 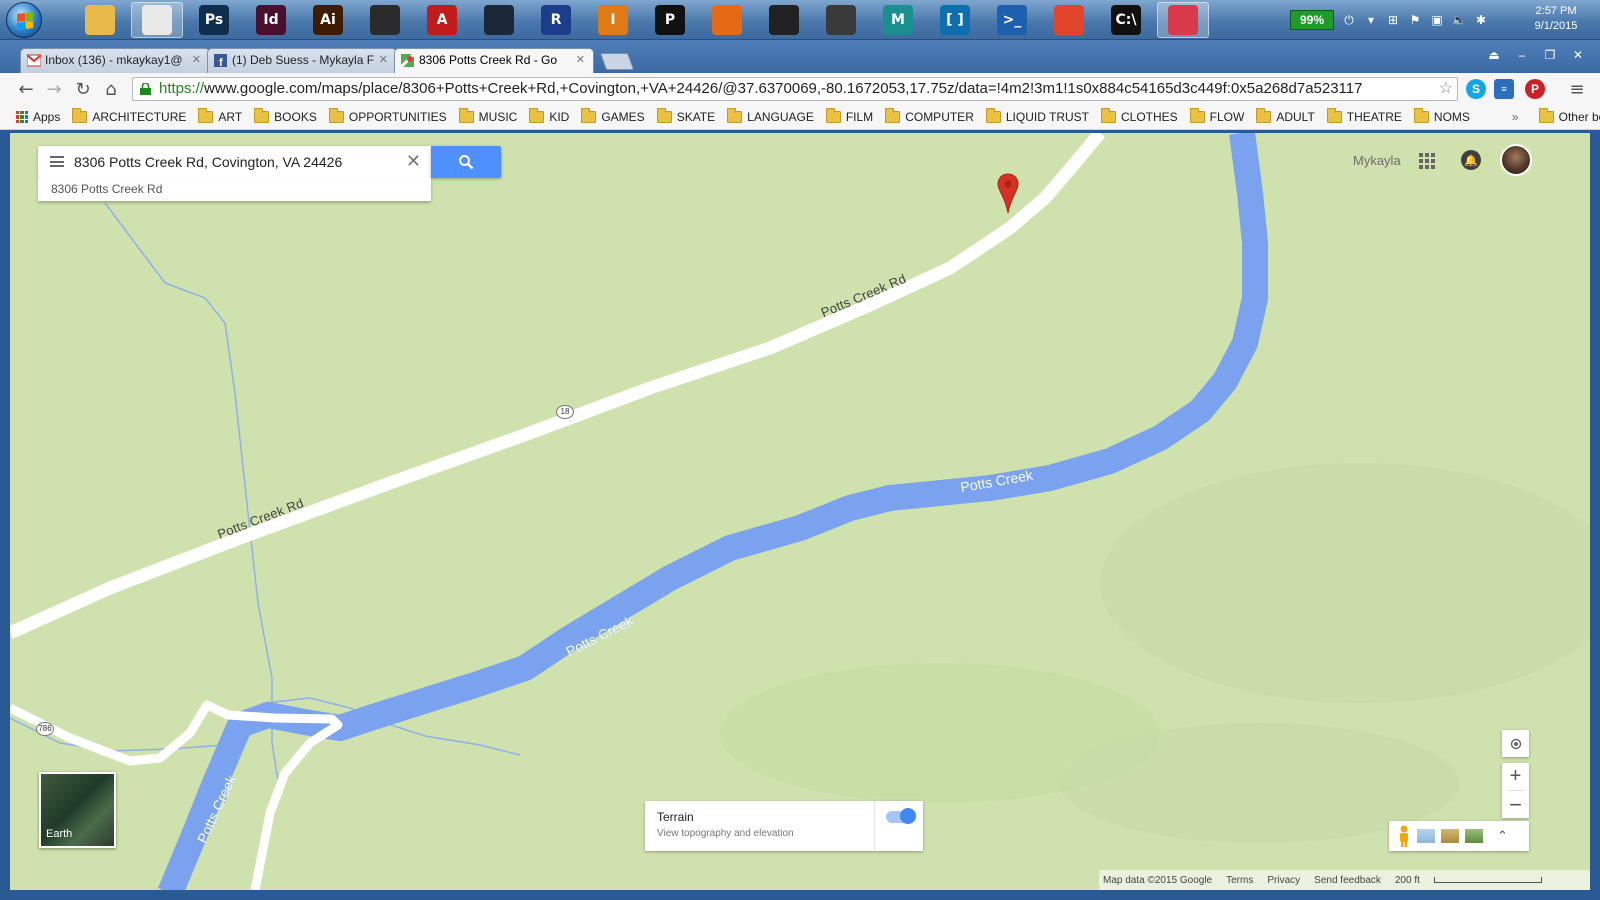 What do you see at coordinates (83, 89) in the screenshot?
I see `reload-icon: ↻` at bounding box center [83, 89].